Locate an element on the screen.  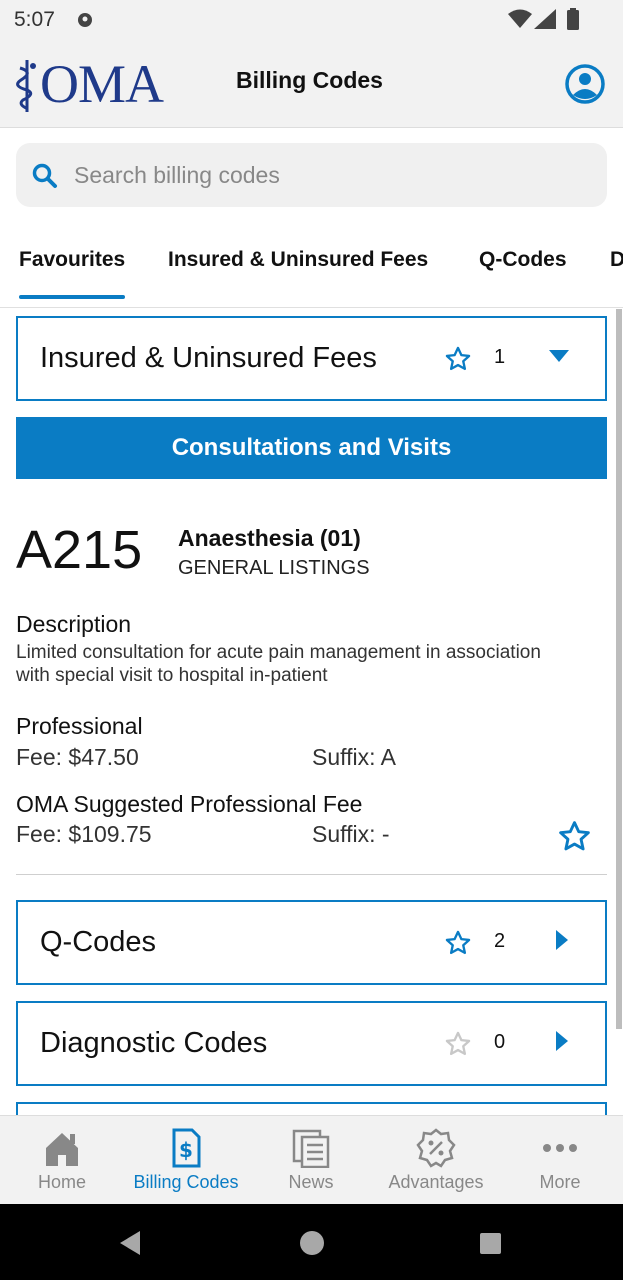
advantages-icon is located at coordinates (436, 1148).